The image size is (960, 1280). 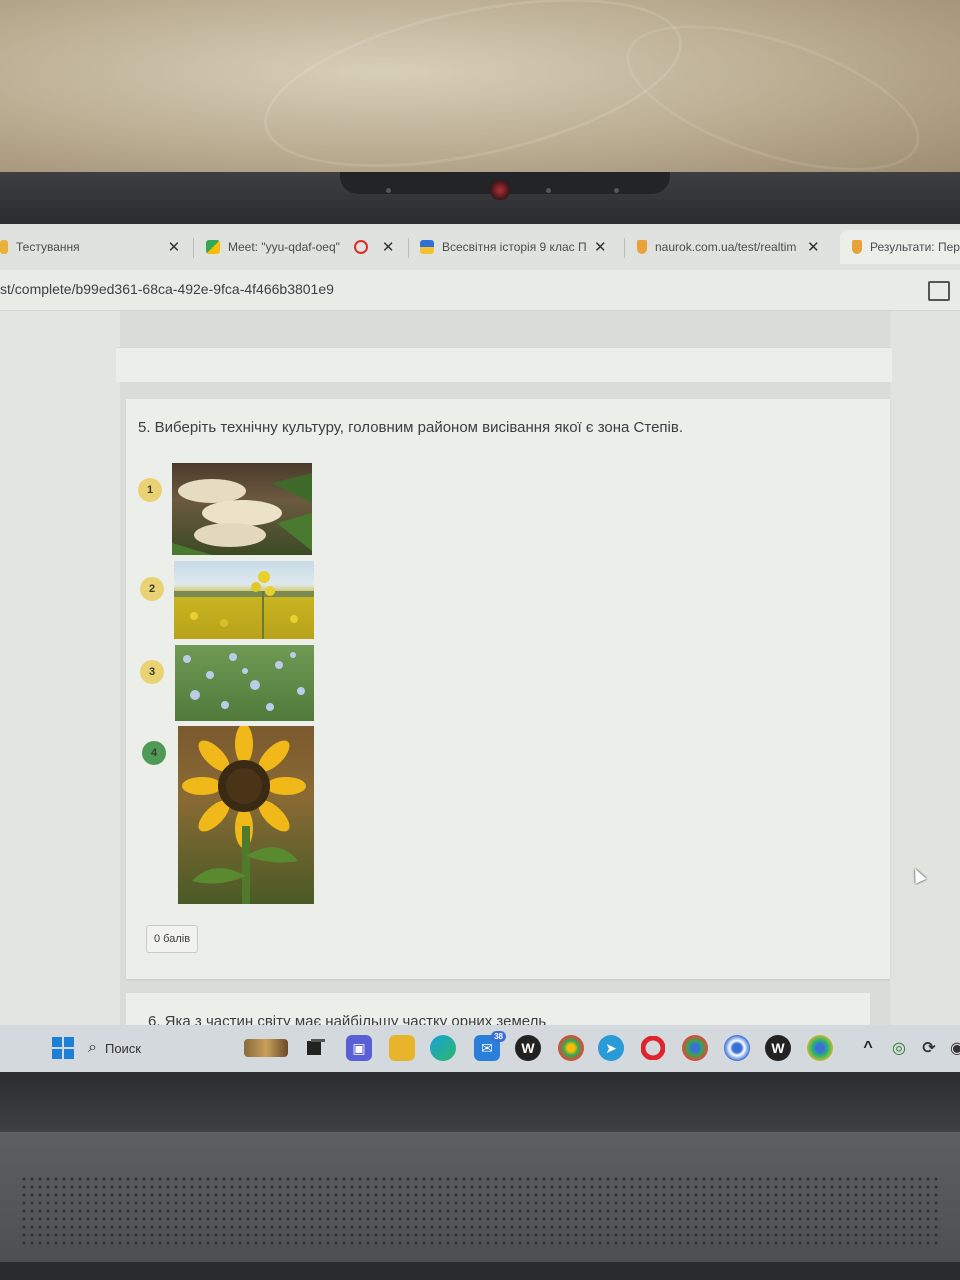 I want to click on option-image-sugar-beet, so click(x=242, y=509).